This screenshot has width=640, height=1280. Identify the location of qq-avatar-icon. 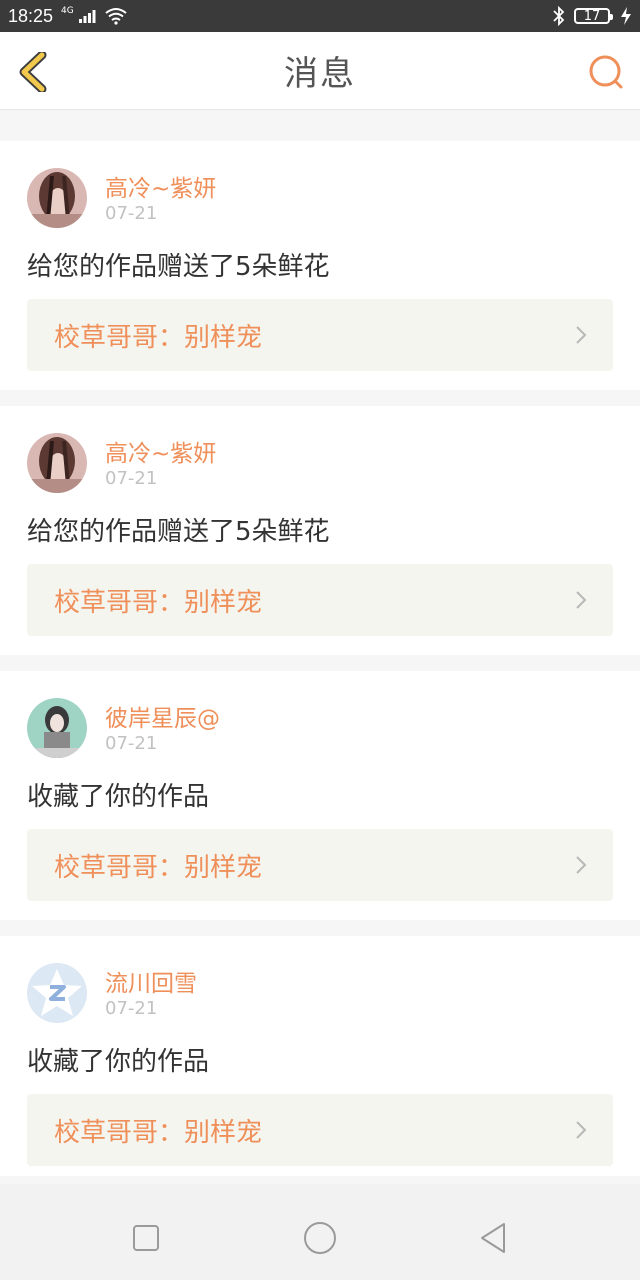
(57, 993).